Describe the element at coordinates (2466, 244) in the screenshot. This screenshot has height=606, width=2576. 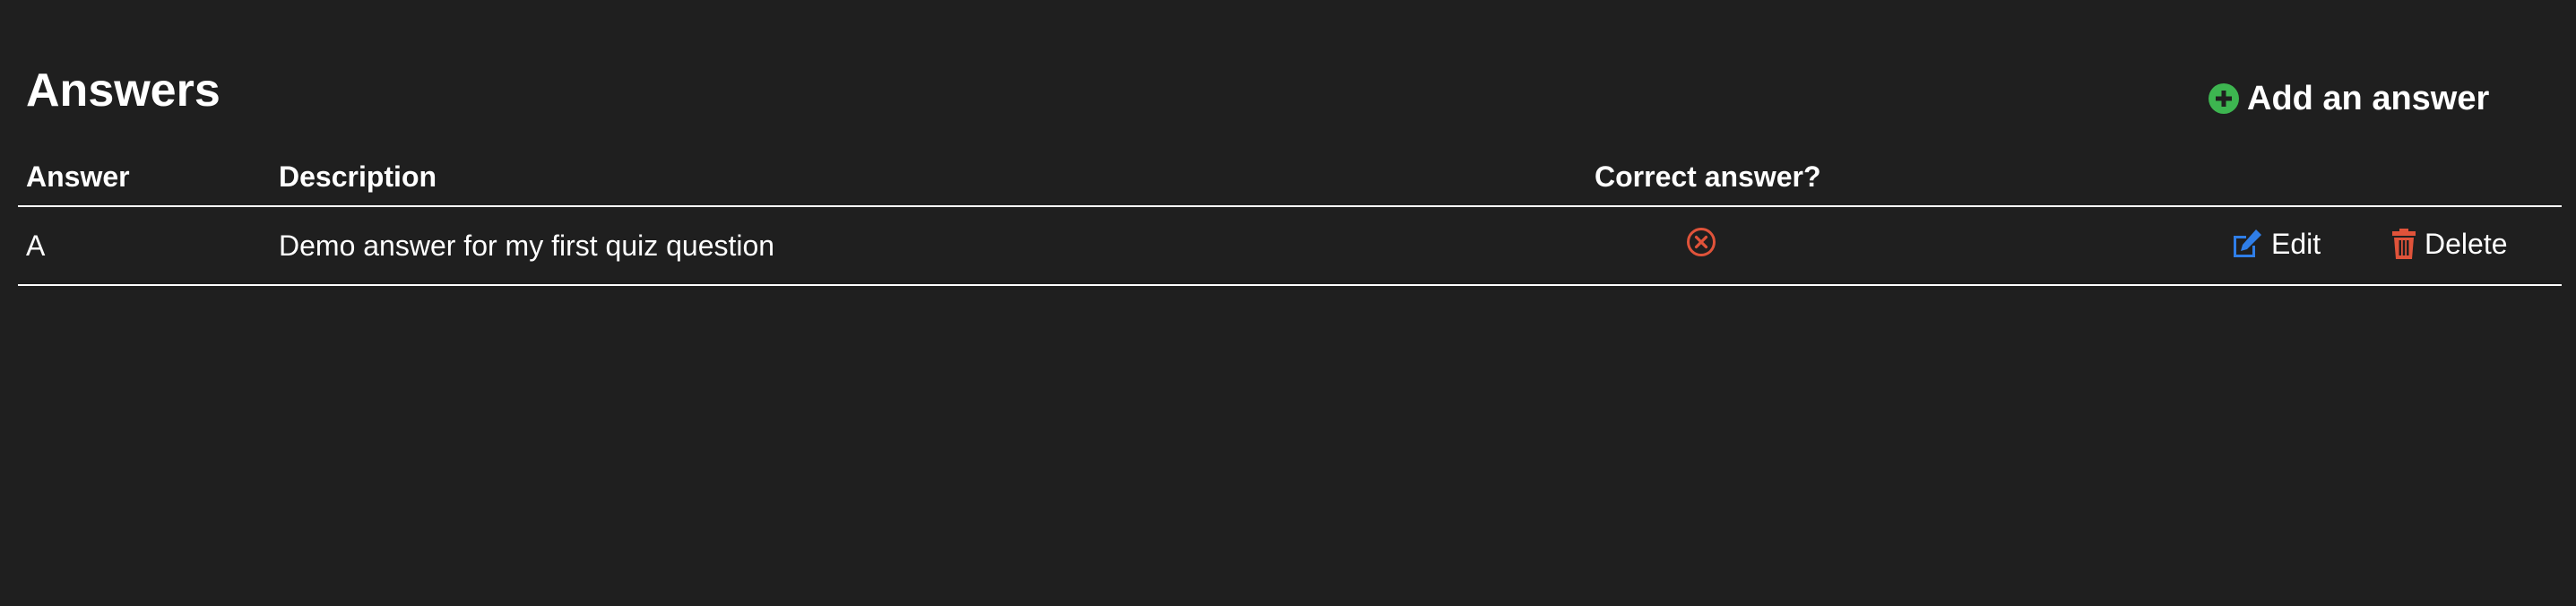
I see `delete-label: Delete` at that location.